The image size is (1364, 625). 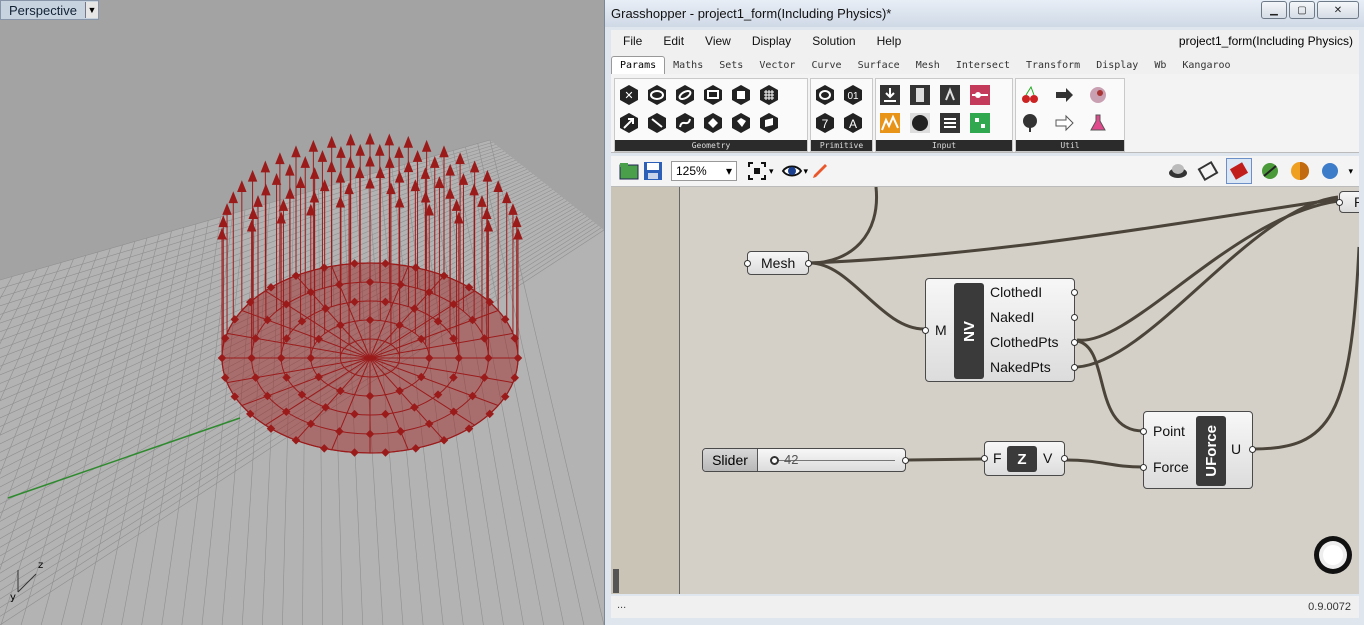 I want to click on tab-wb: Wb, so click(x=1160, y=65).